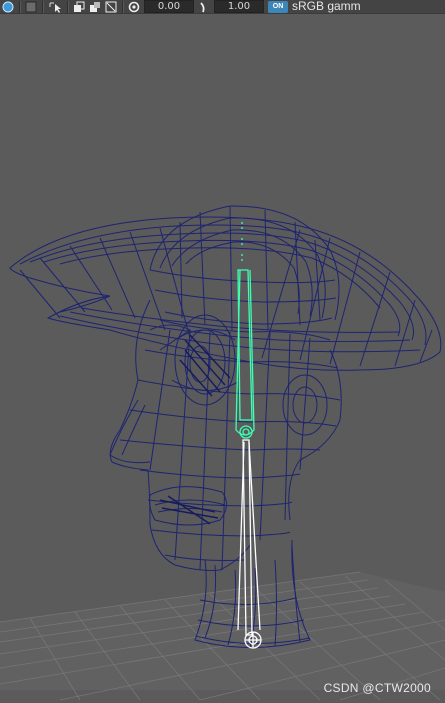 Image resolution: width=445 pixels, height=703 pixels. Describe the element at coordinates (195, 429) in the screenshot. I see `head-detail-mesh` at that location.